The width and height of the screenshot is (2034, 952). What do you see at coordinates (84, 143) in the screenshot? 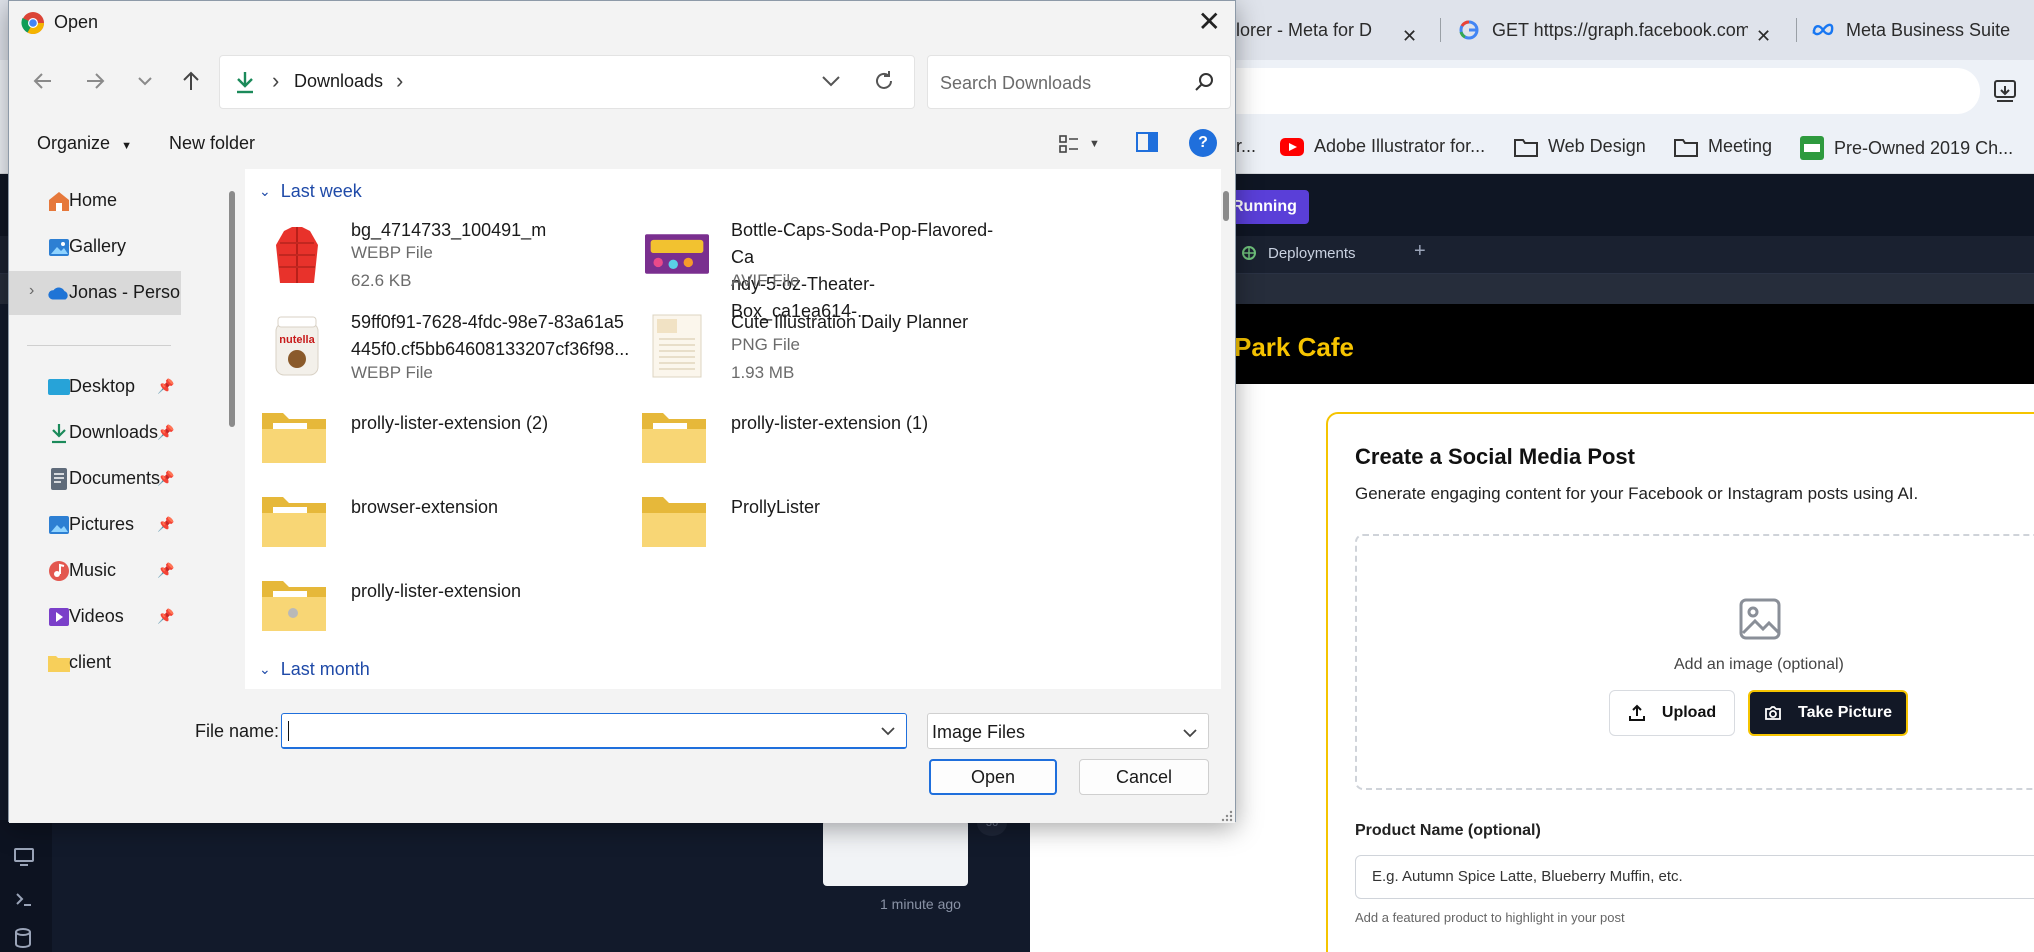
I see `organize-button: Organize ▼` at bounding box center [84, 143].